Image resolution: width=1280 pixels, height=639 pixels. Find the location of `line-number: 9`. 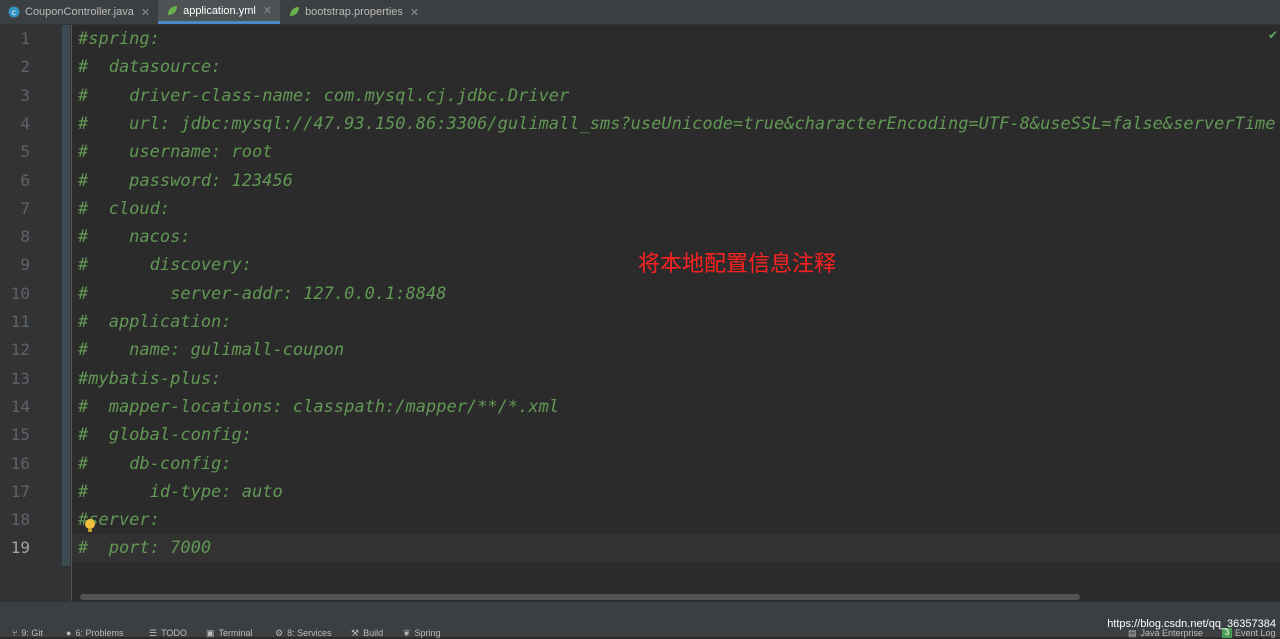

line-number: 9 is located at coordinates (25, 265).